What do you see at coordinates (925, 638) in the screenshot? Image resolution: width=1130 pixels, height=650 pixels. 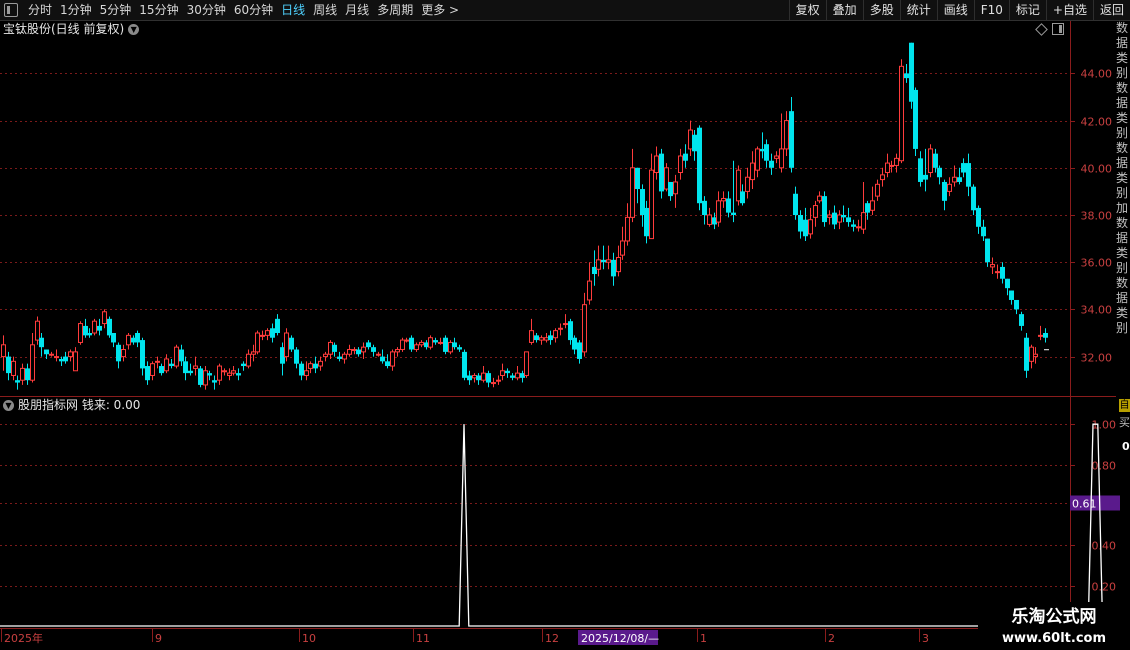 I see `x-axis-label: 3` at bounding box center [925, 638].